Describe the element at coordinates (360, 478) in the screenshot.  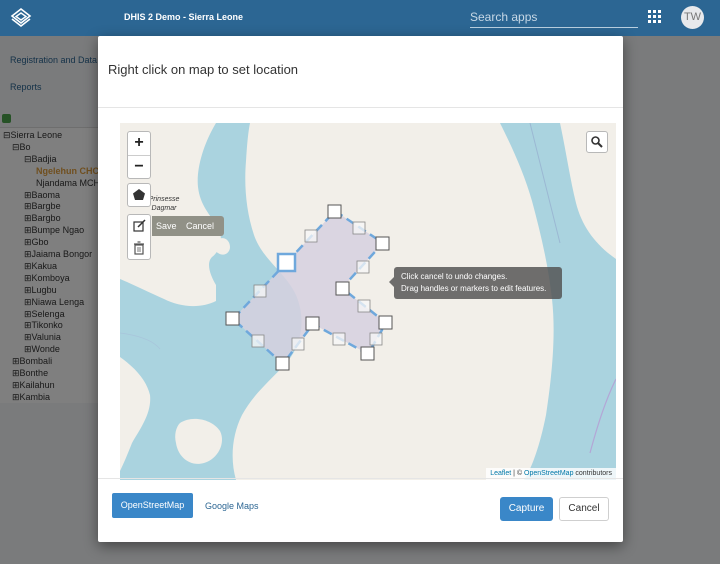
I see `footer-divider` at that location.